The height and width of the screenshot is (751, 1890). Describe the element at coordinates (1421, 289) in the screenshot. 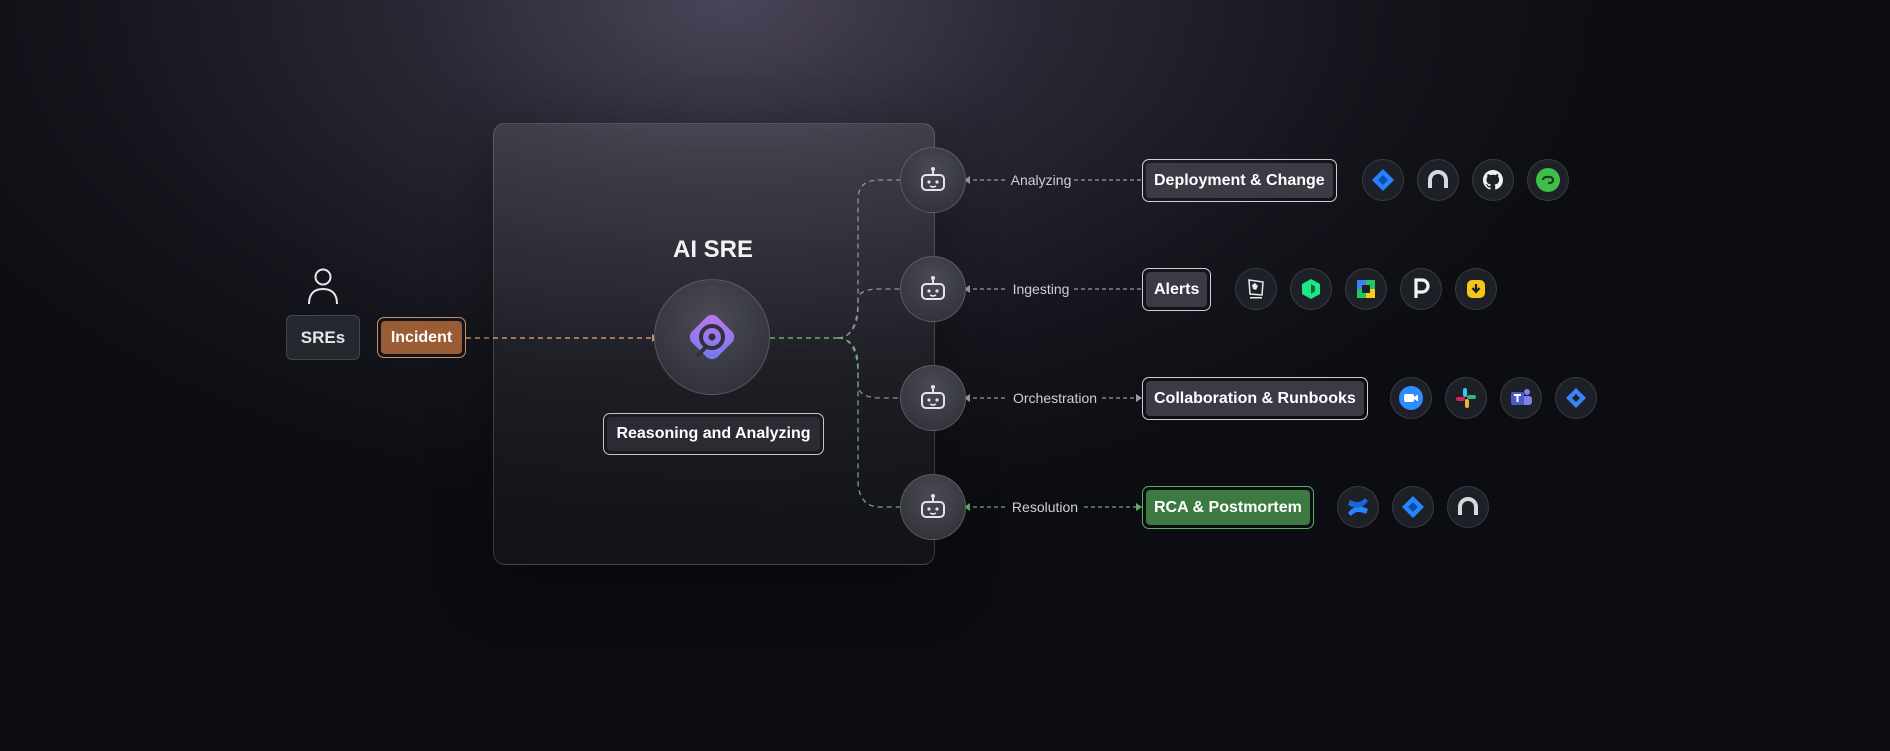

I see `pagerduty-icon` at that location.